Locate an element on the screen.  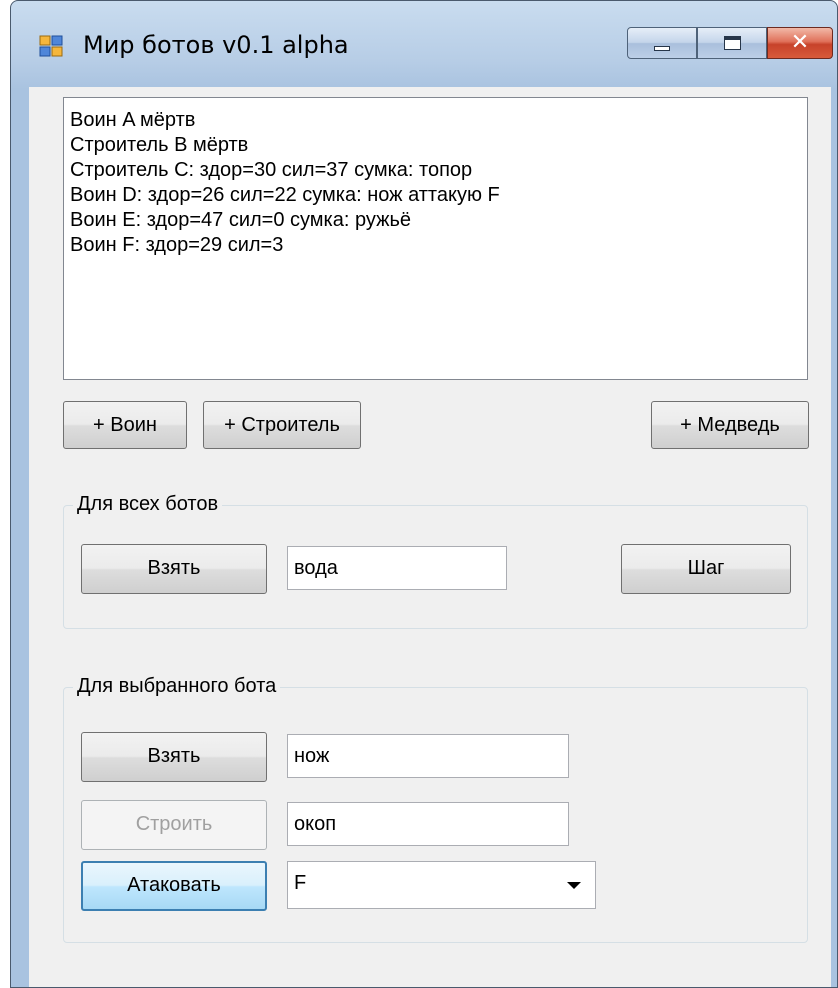
minimize-button is located at coordinates (662, 43).